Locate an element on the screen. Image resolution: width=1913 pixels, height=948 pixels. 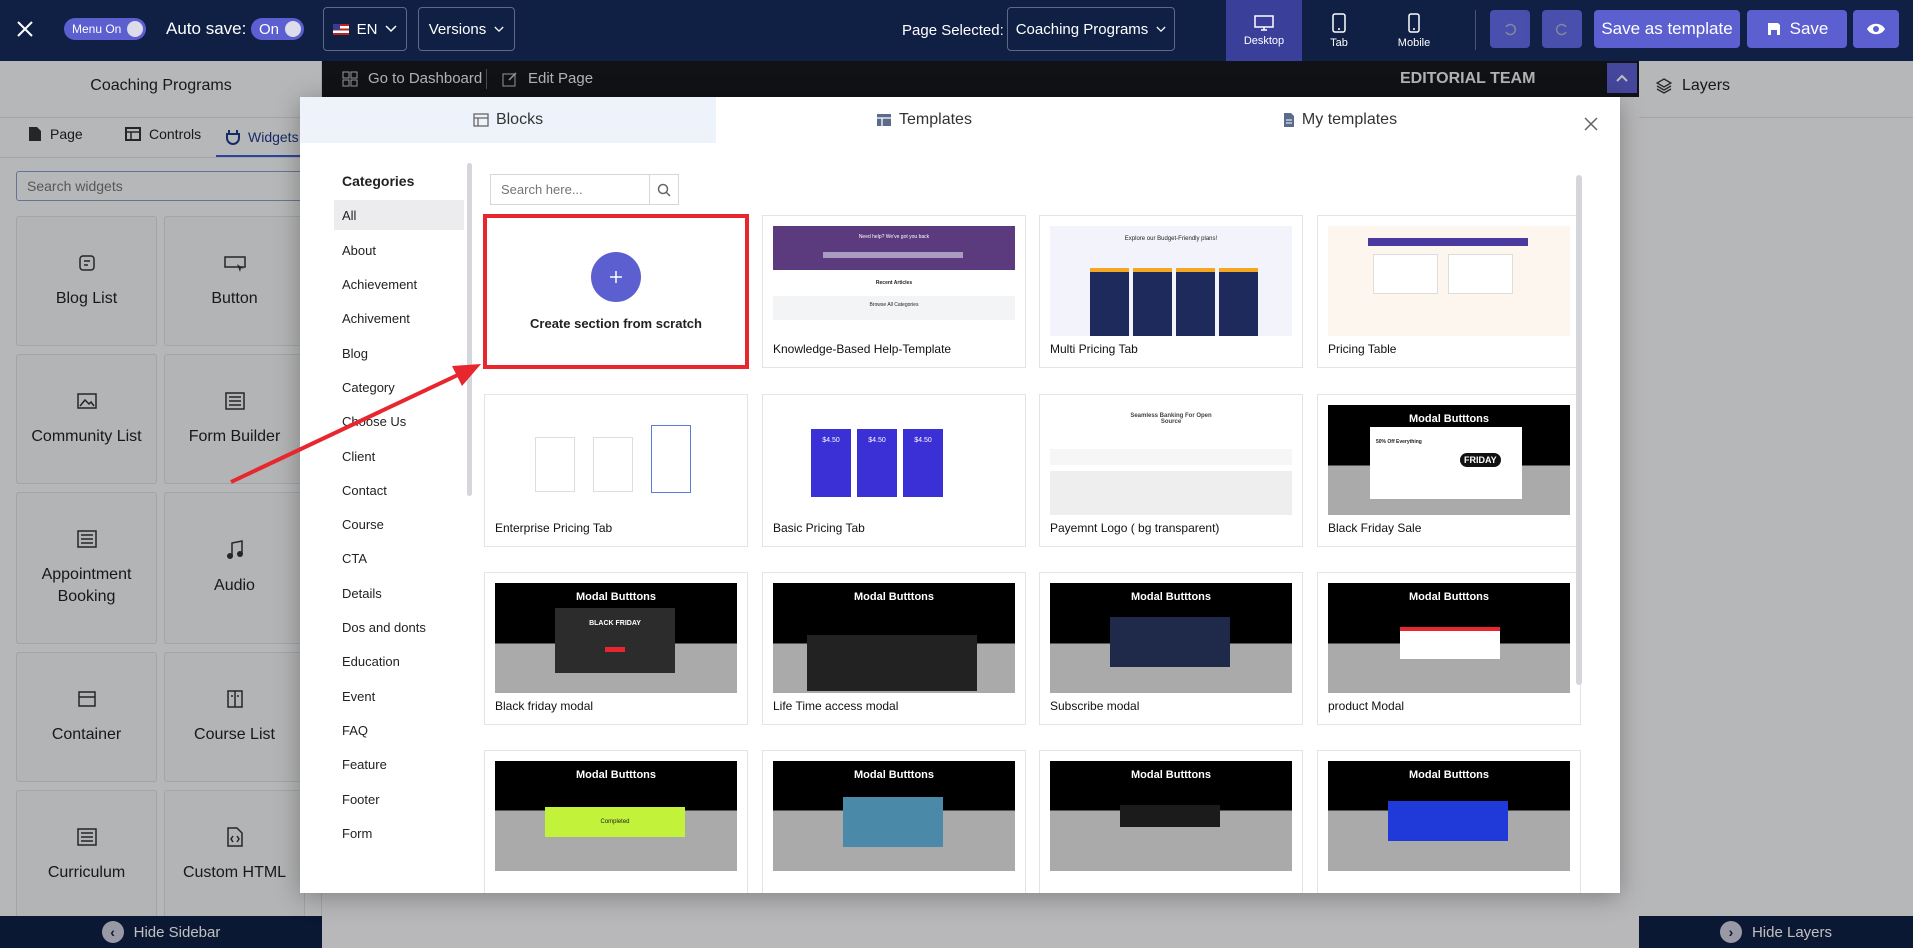
category-item: CTA is located at coordinates (399, 558).